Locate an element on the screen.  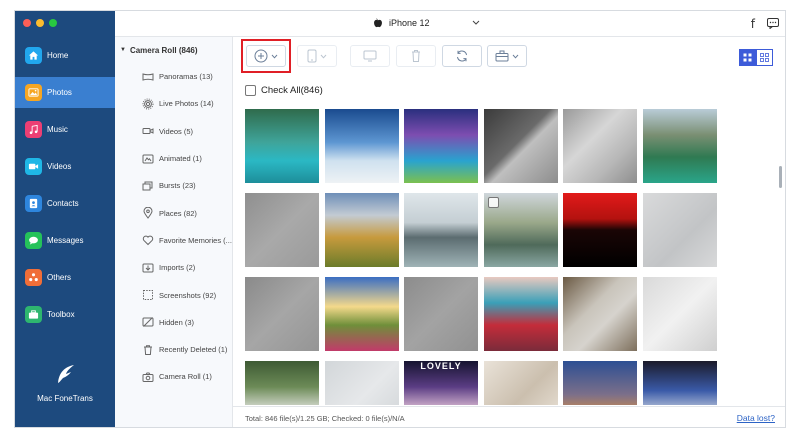
close-window-button is located at coordinates (27, 23).